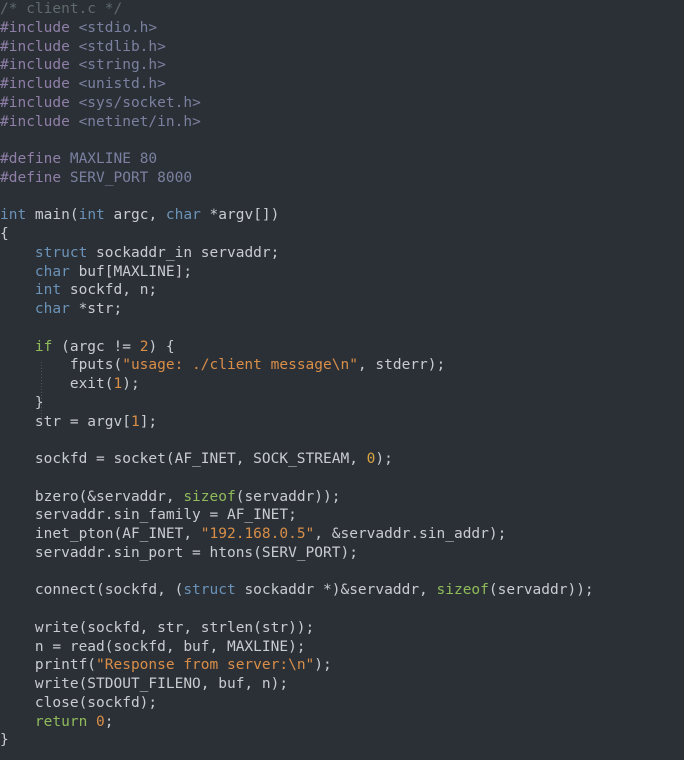 The width and height of the screenshot is (684, 760). I want to click on code-line: servaddr.sin_family = AF_INET;, so click(297, 515).